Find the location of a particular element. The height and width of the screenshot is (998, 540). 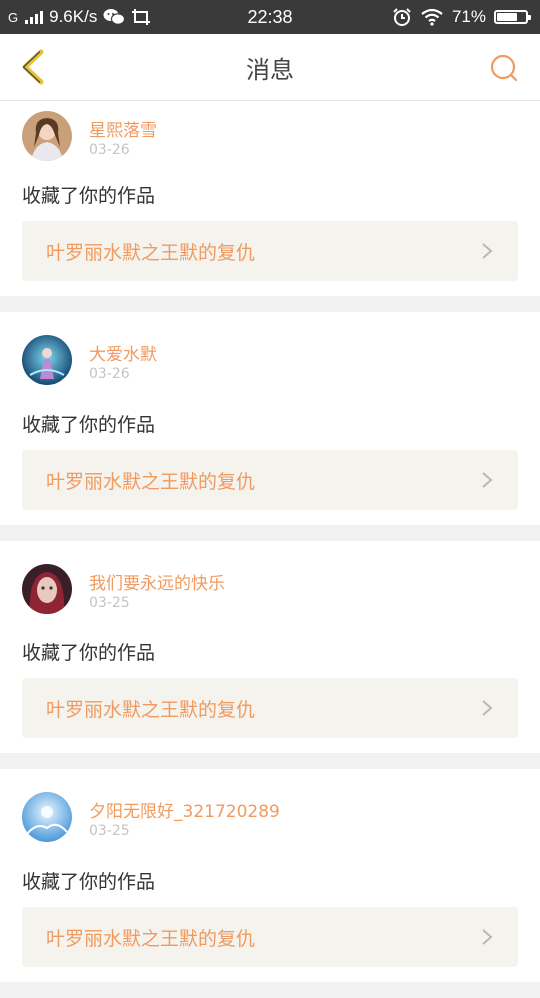

username: 夕阳无限好_321720289 is located at coordinates (184, 809).